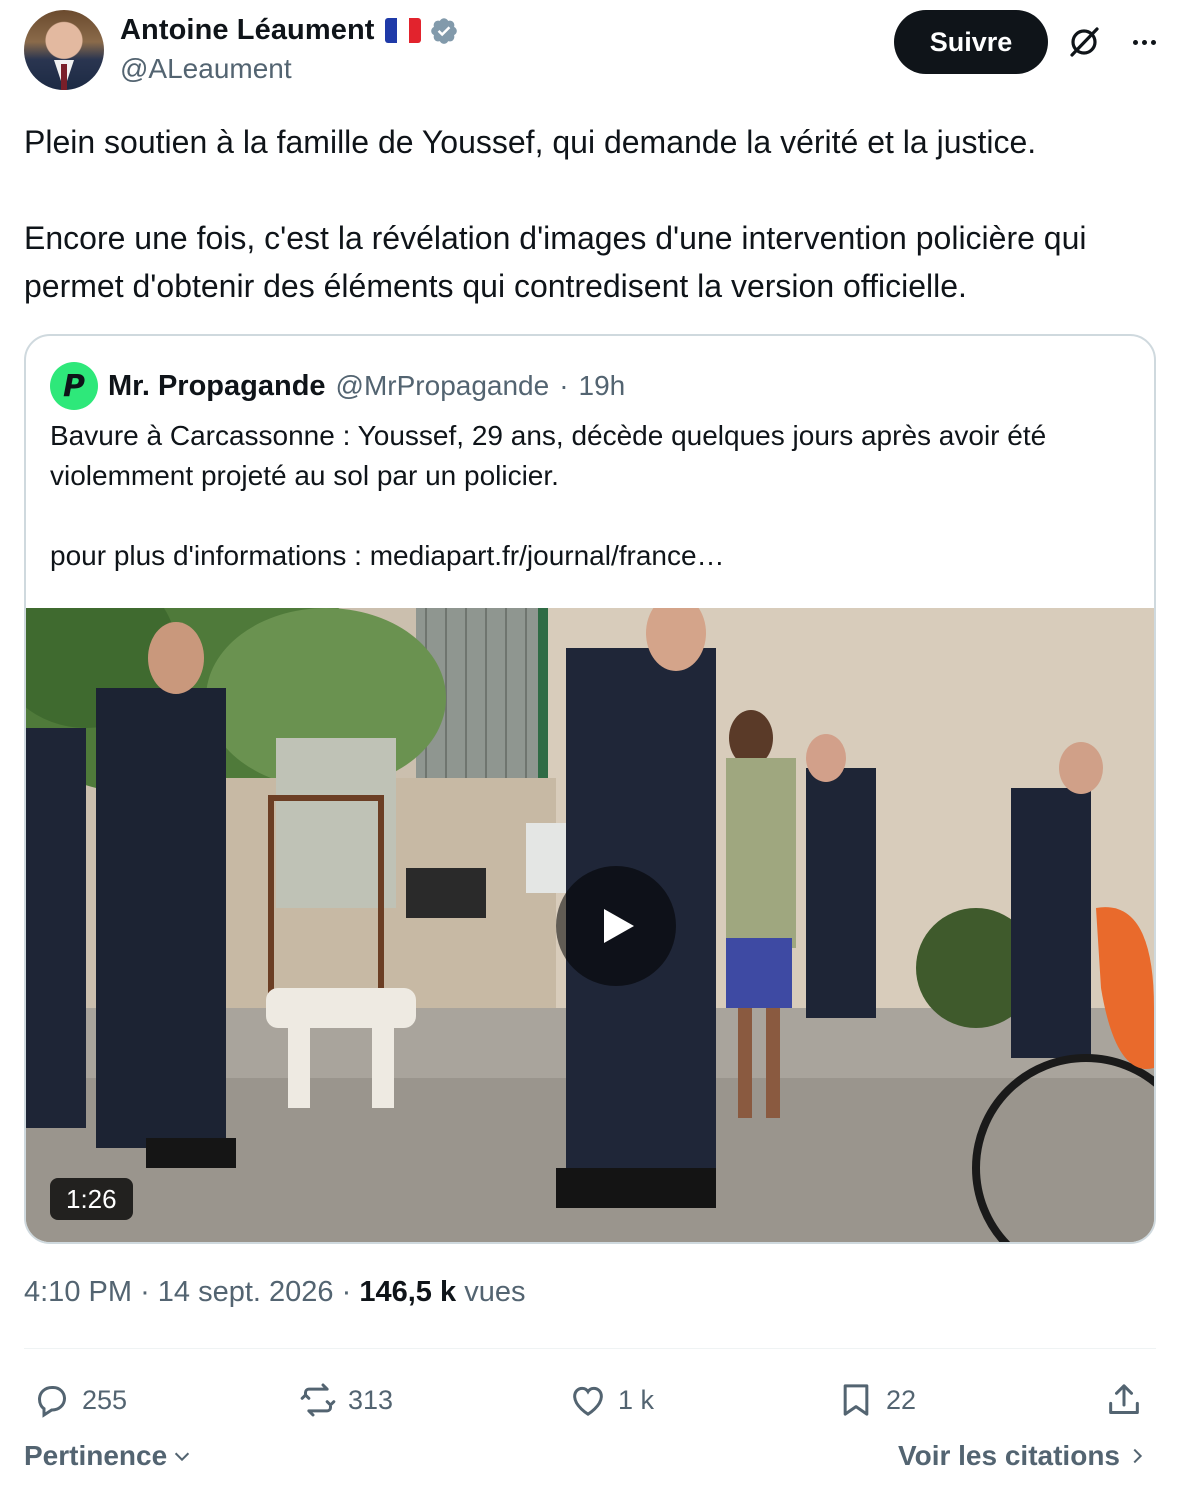 This screenshot has width=1186, height=1498. I want to click on author-handle: @ALeaument, so click(206, 69).